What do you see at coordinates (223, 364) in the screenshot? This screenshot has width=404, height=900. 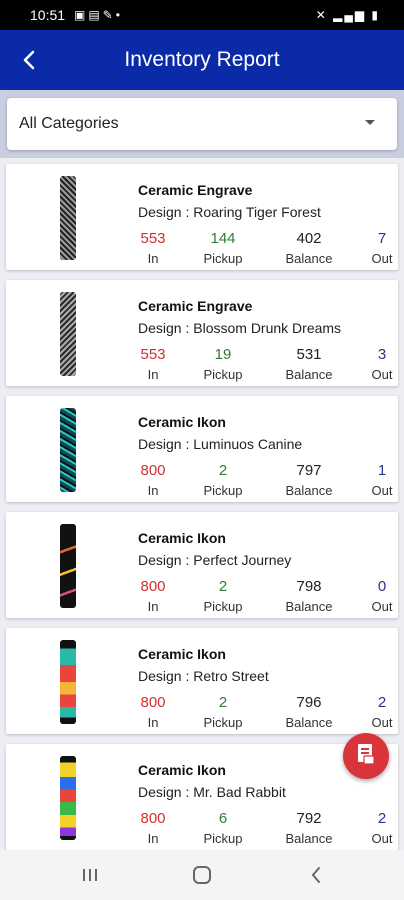 I see `stat-pickup: 19 Pickup` at bounding box center [223, 364].